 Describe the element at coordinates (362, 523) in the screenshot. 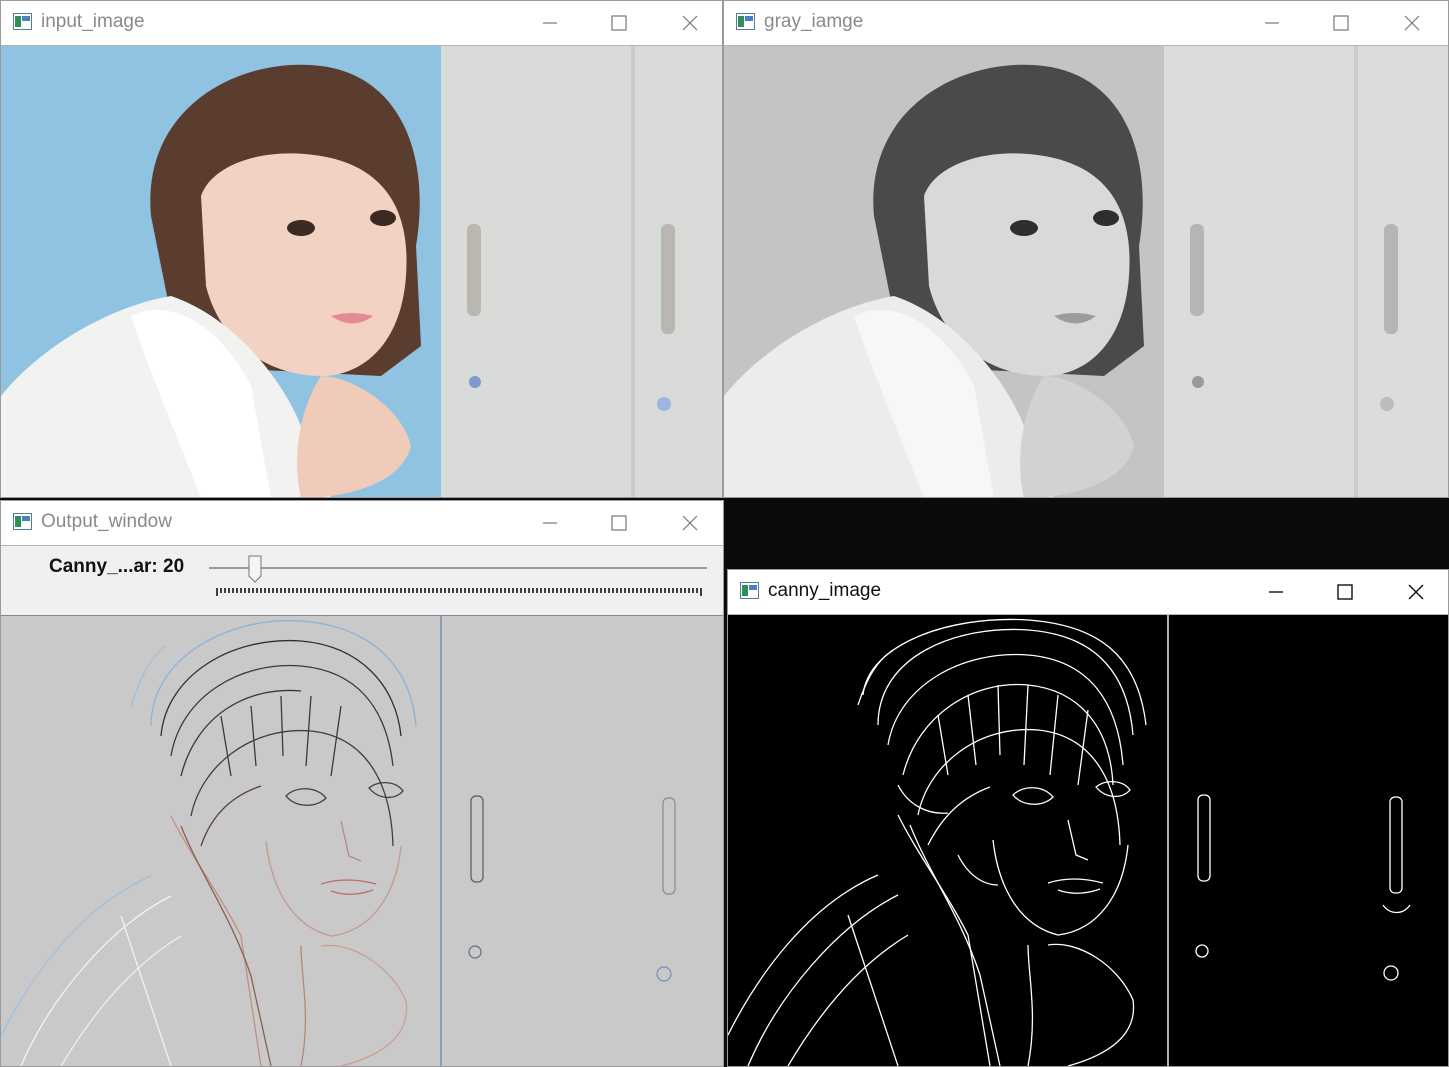

I see `output-titlebar: Output_window` at that location.